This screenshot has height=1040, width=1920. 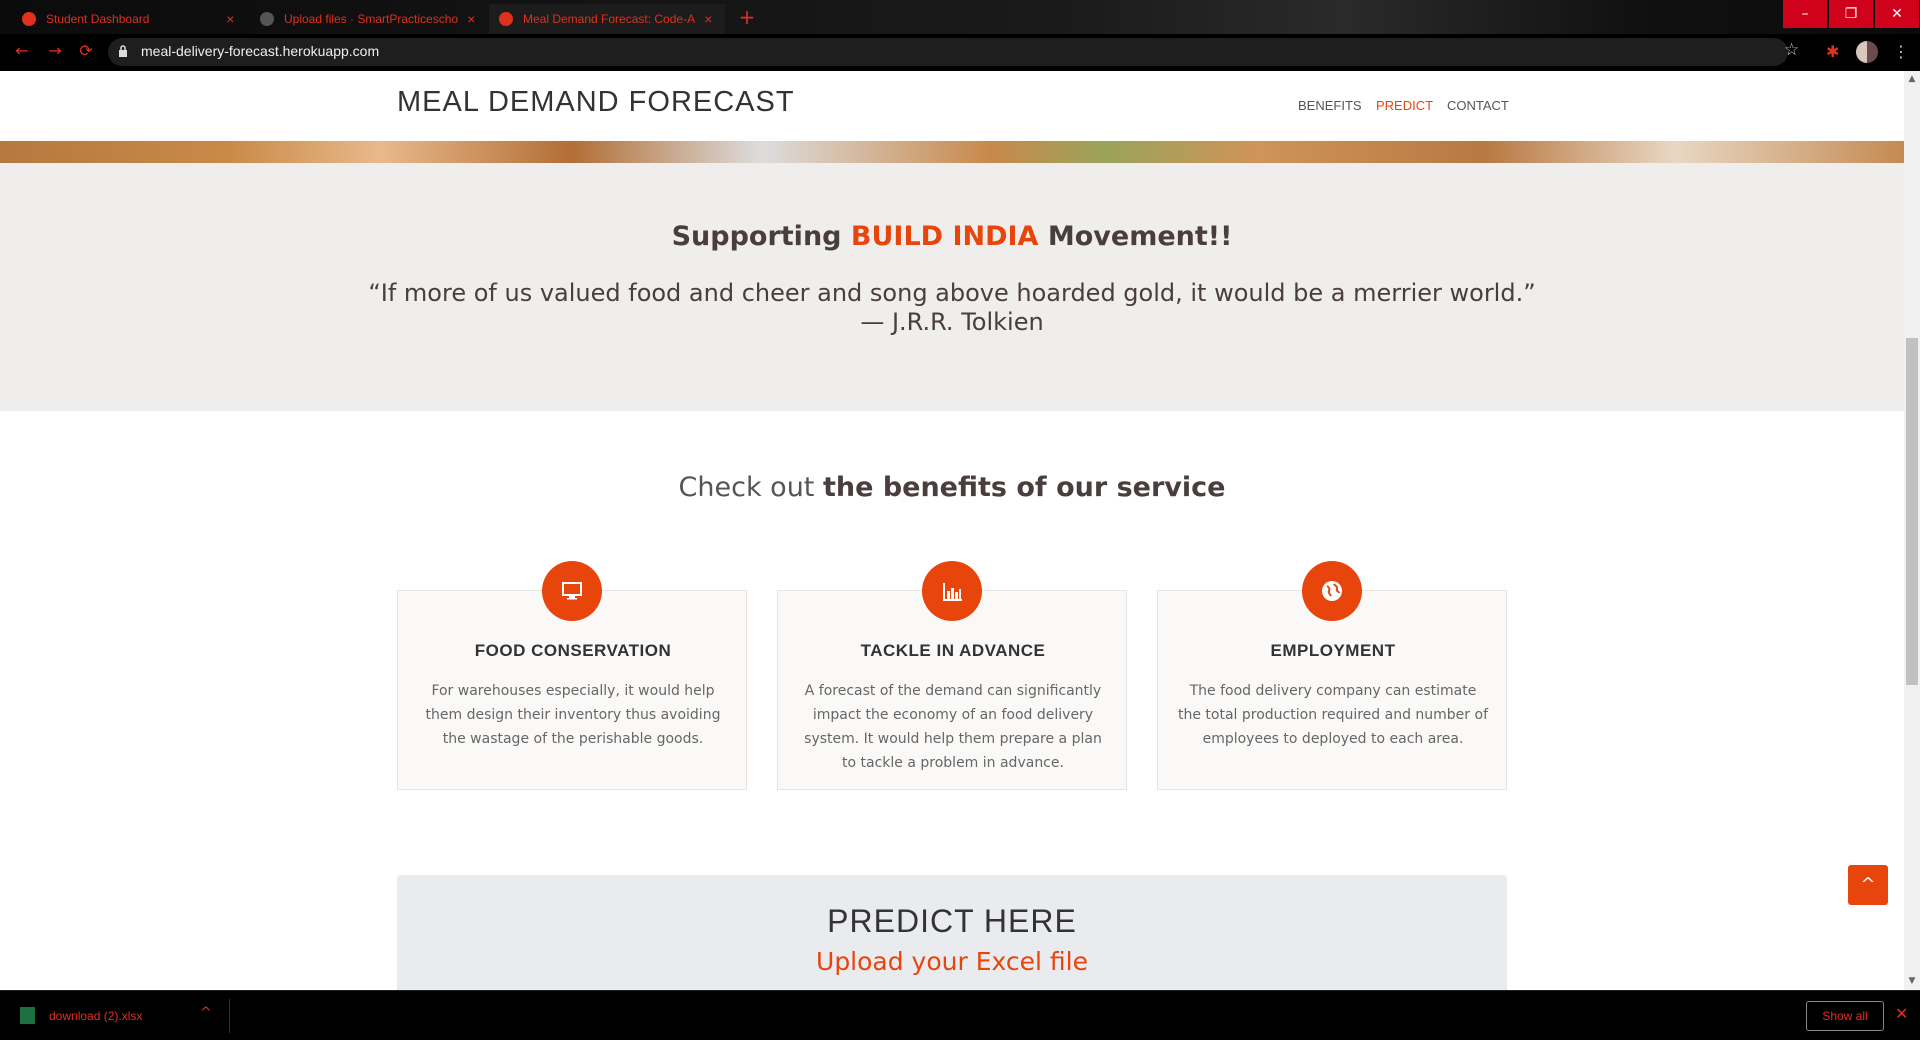 I want to click on globe-icon, so click(x=1332, y=591).